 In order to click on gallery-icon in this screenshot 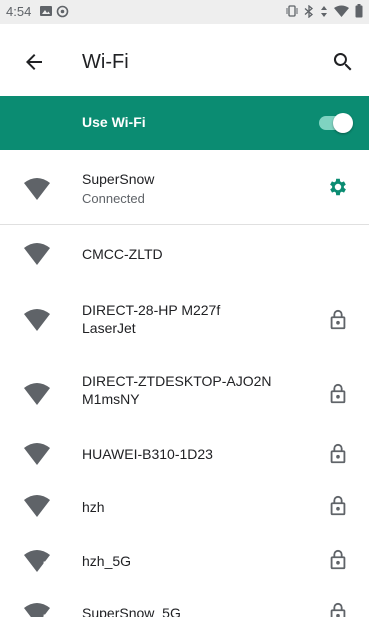, I will do `click(46, 13)`.